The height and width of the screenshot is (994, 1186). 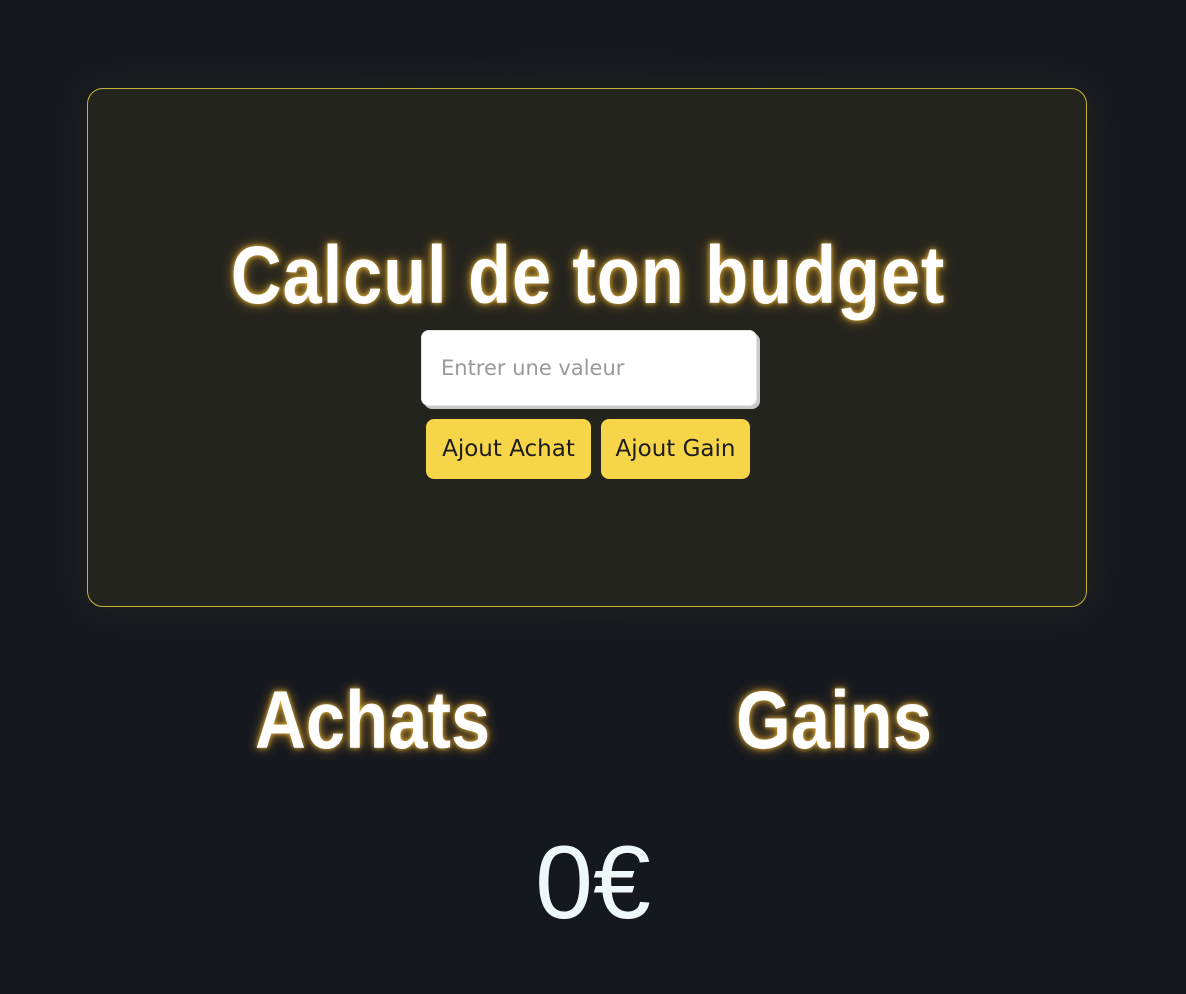 I want to click on add-achat-button: Ajout Achat, so click(x=508, y=449).